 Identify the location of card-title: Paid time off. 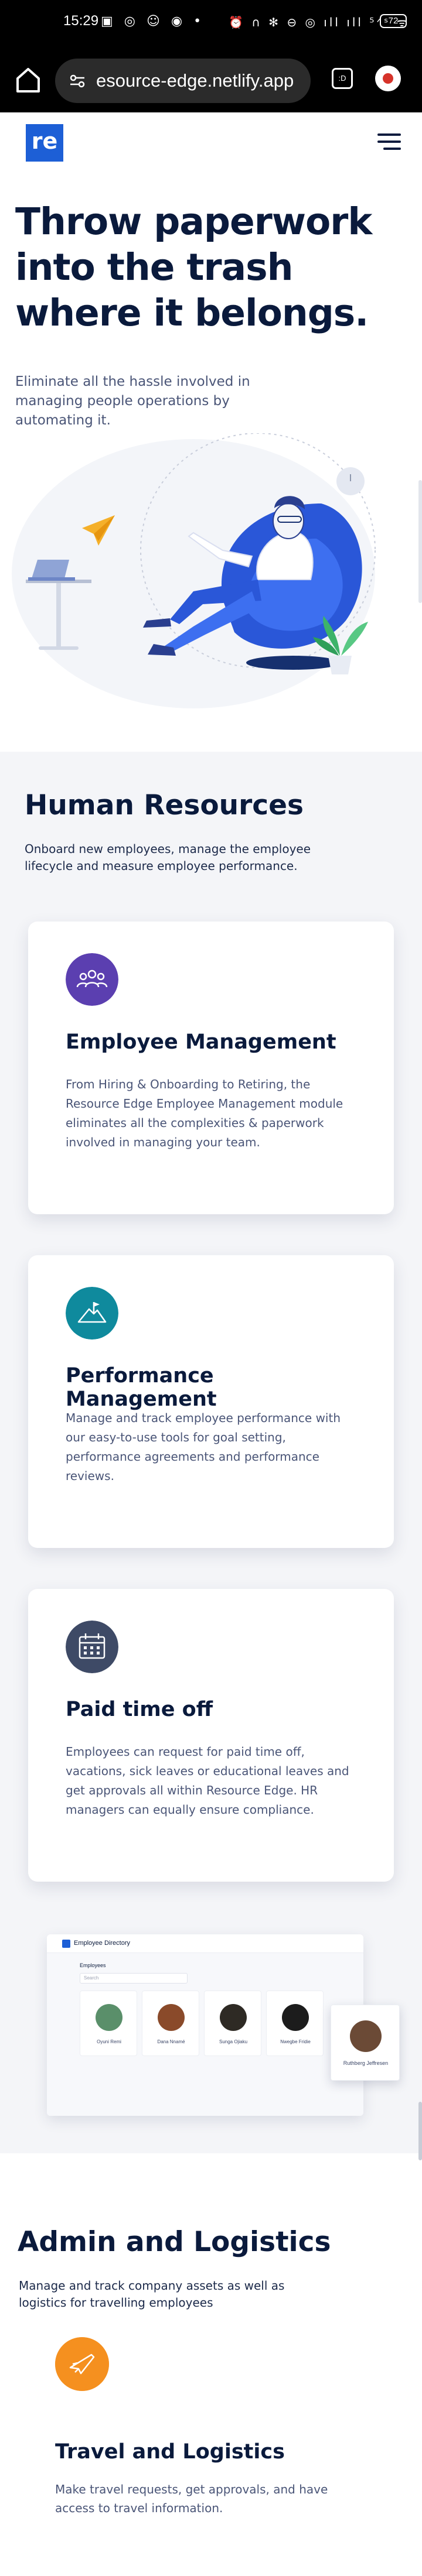
(139, 1709).